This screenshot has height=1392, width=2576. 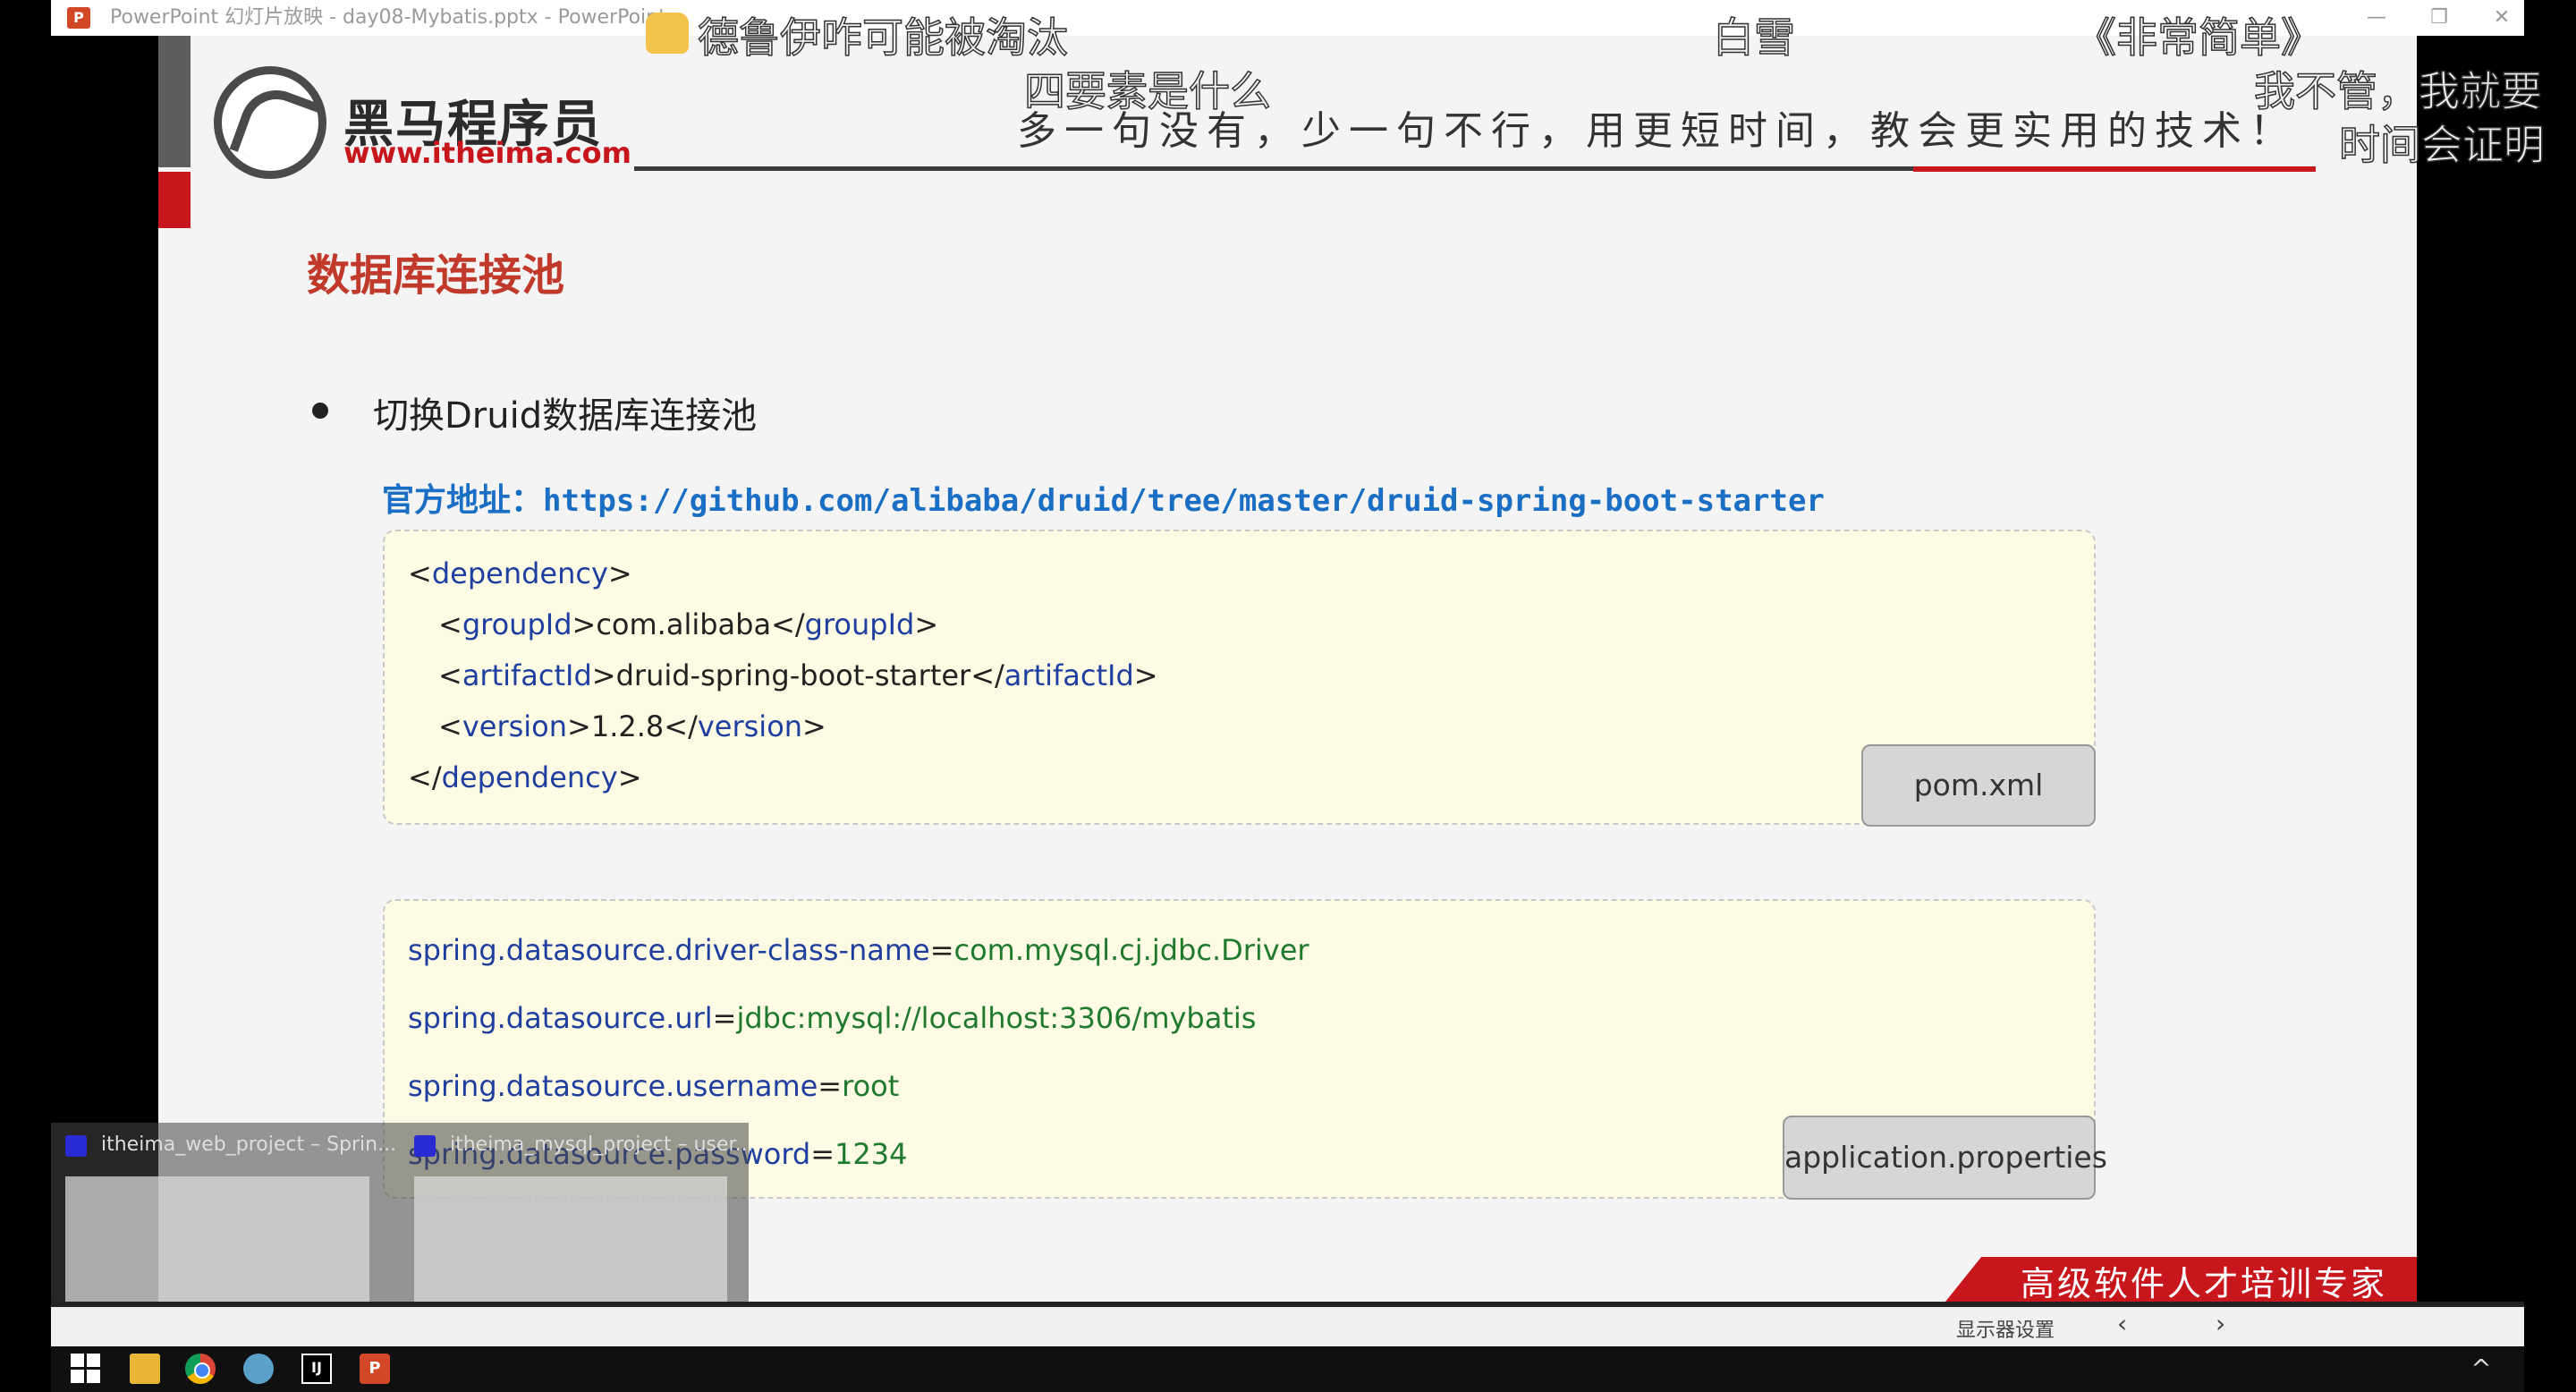 What do you see at coordinates (1978, 785) in the screenshot?
I see `pom-file-badge: pom.xml` at bounding box center [1978, 785].